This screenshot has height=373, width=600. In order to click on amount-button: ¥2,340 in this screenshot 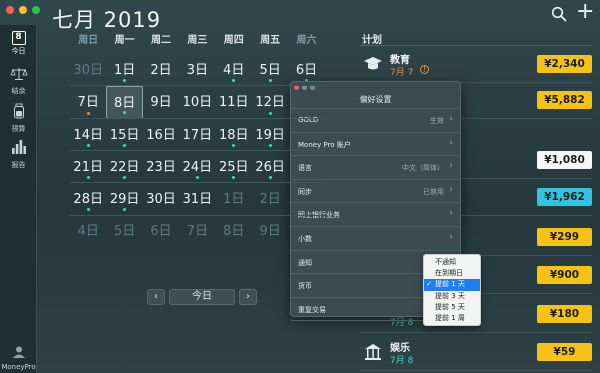, I will do `click(564, 64)`.